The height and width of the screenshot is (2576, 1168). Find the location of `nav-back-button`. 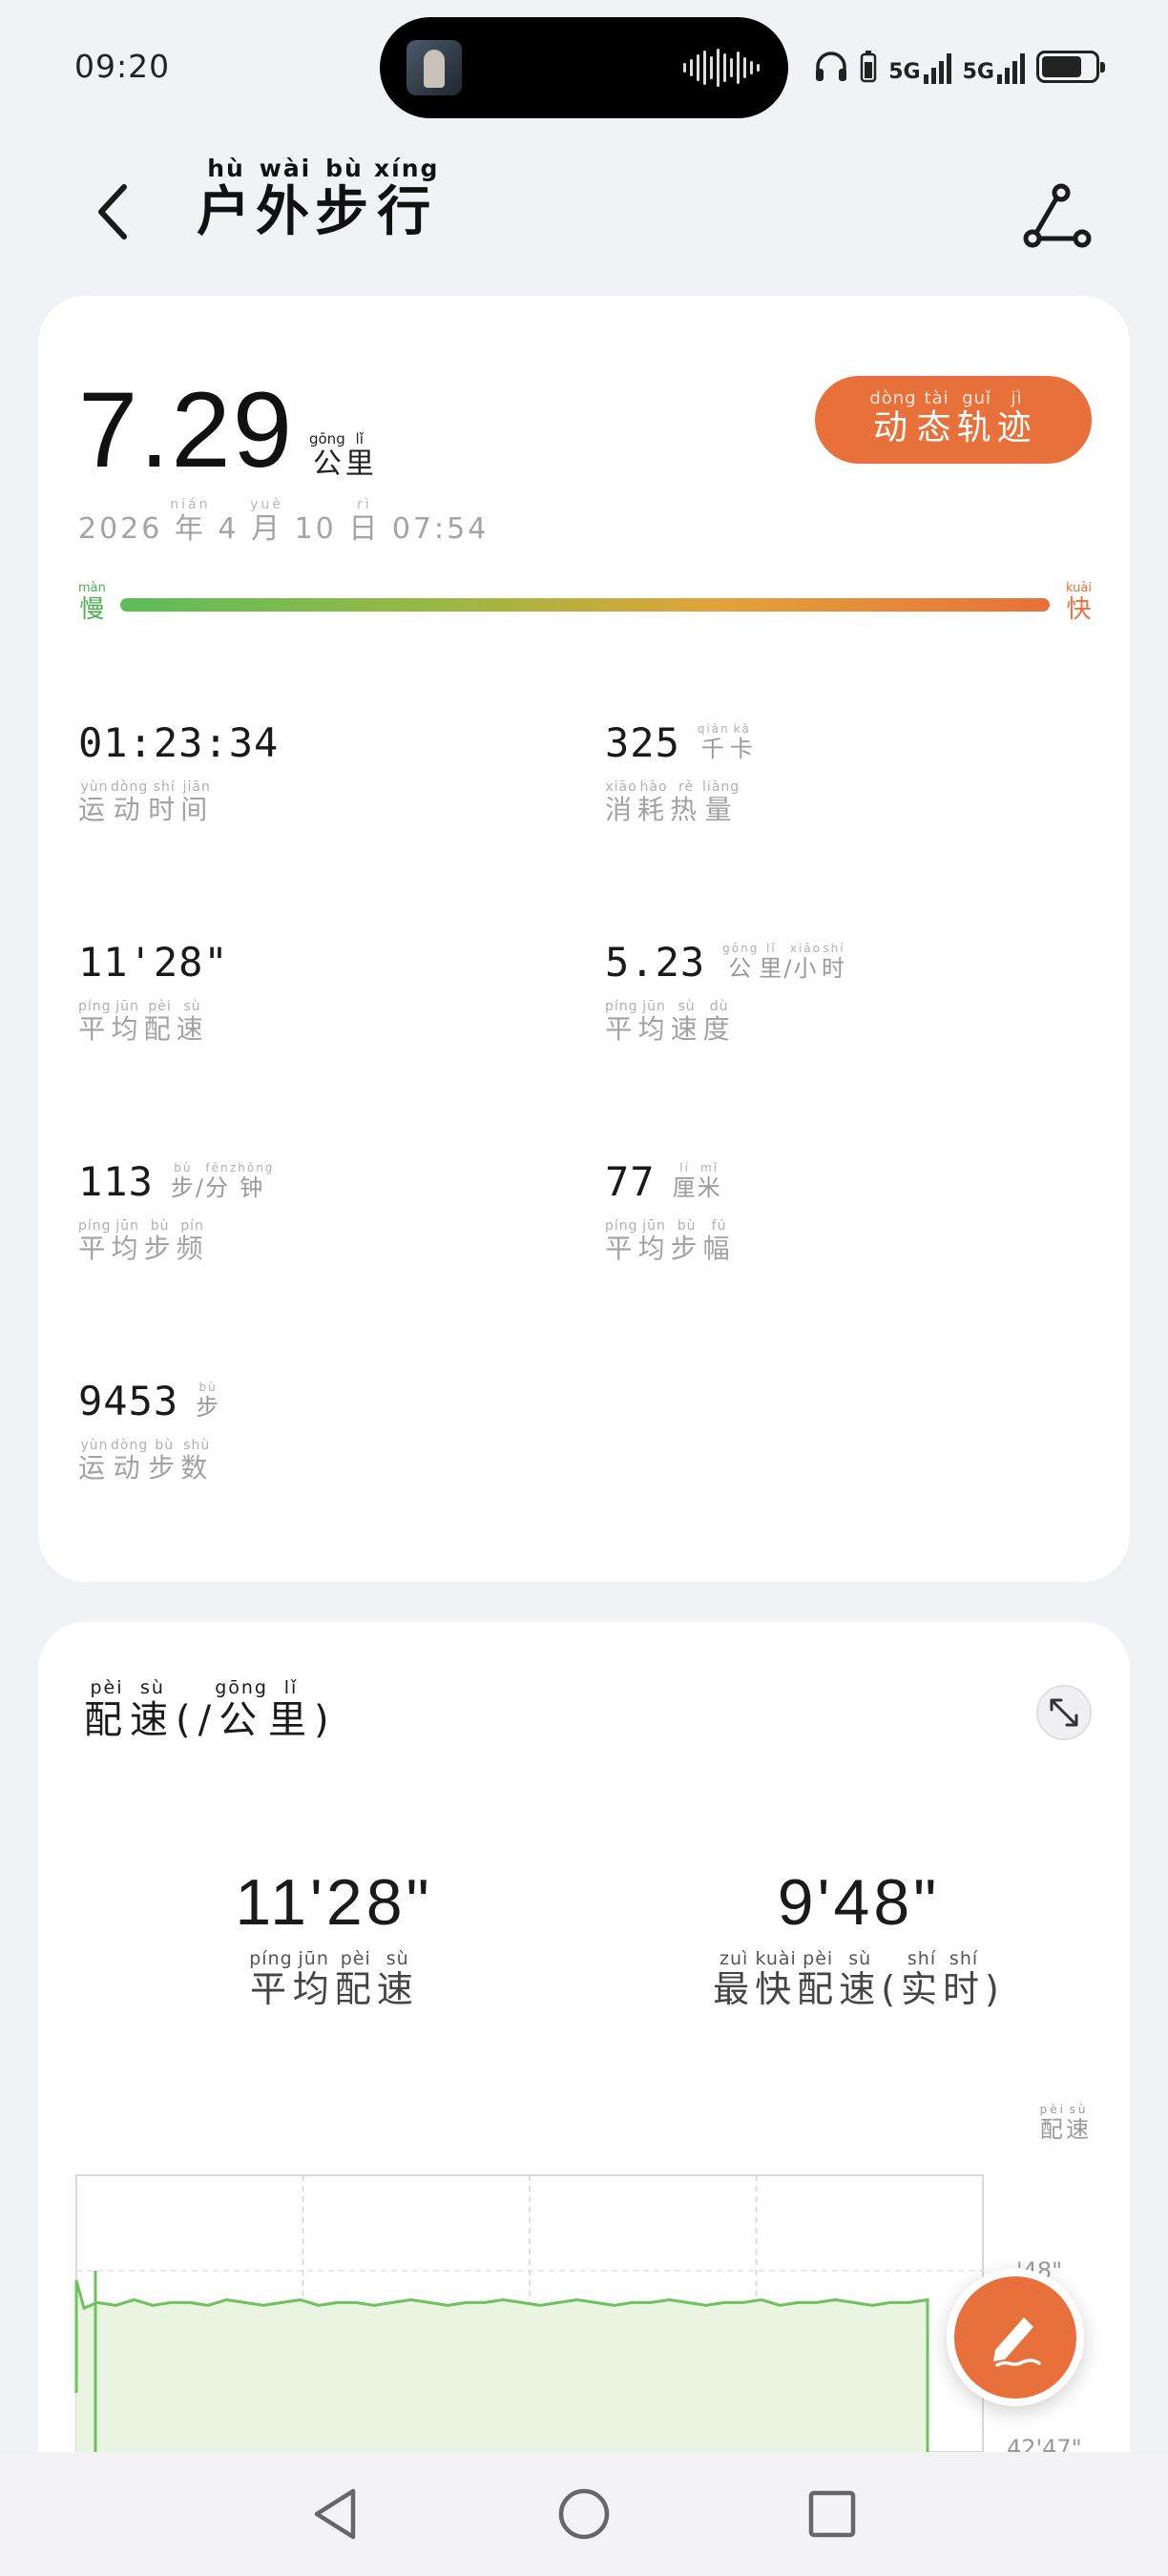

nav-back-button is located at coordinates (336, 2514).